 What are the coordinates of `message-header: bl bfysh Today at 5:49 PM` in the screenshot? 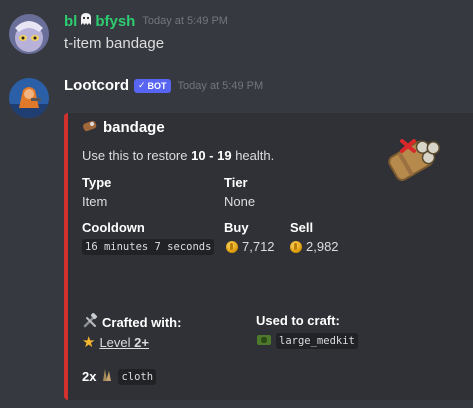 It's located at (146, 21).